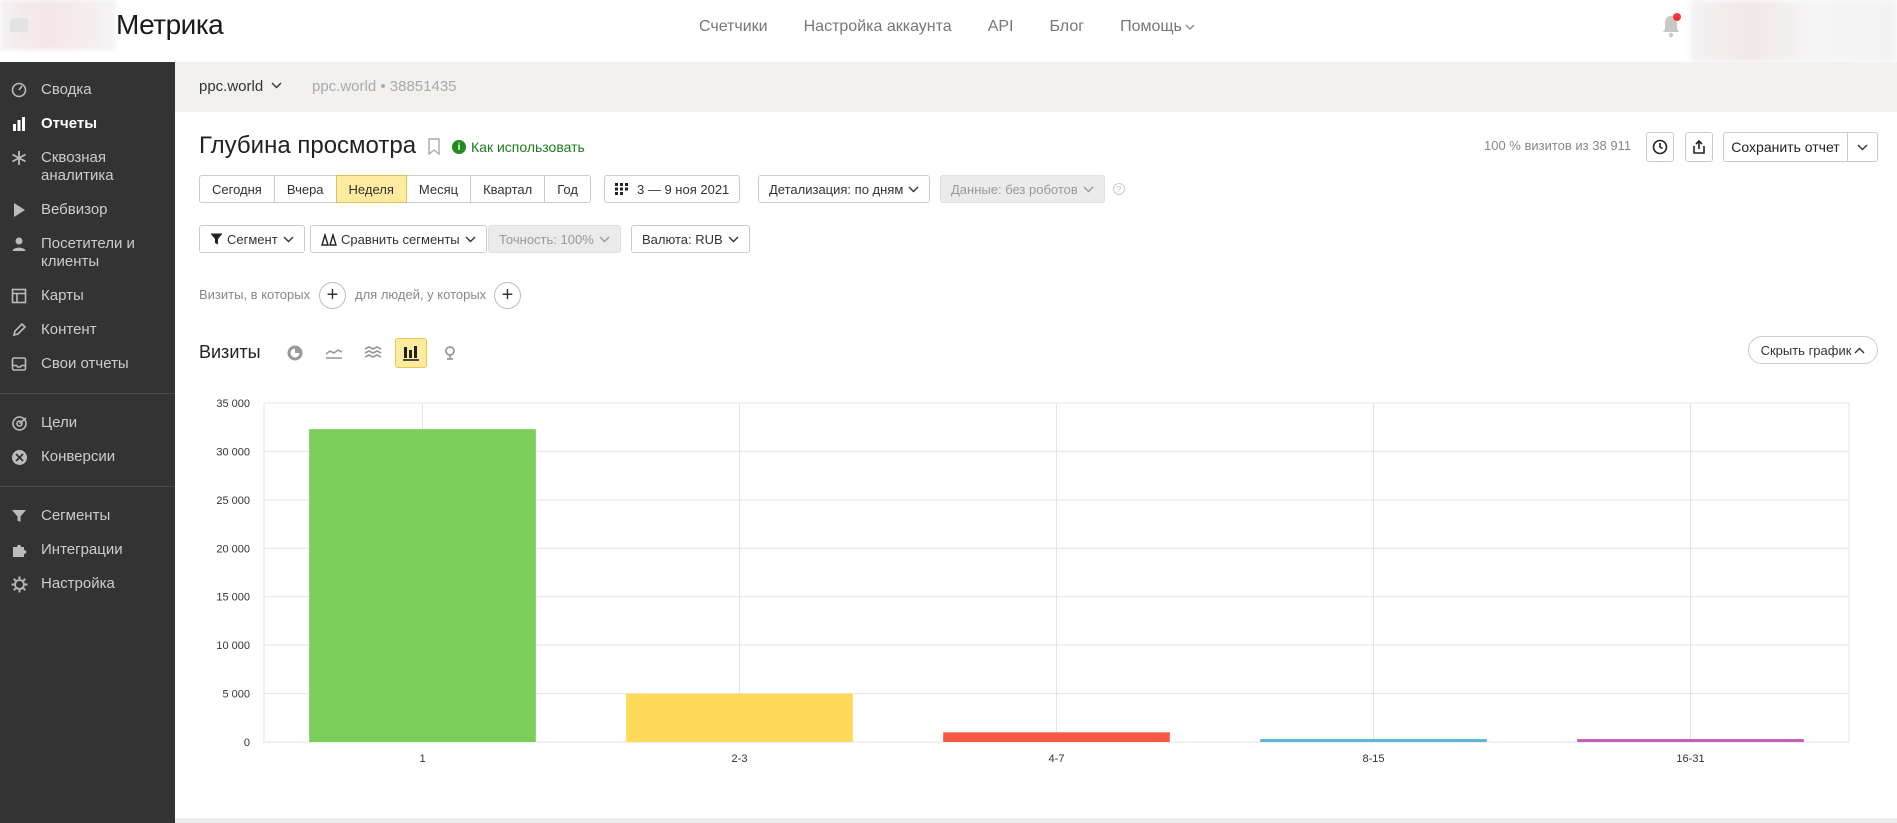  I want to click on hide-chart-button: Скрыть график, so click(1813, 350).